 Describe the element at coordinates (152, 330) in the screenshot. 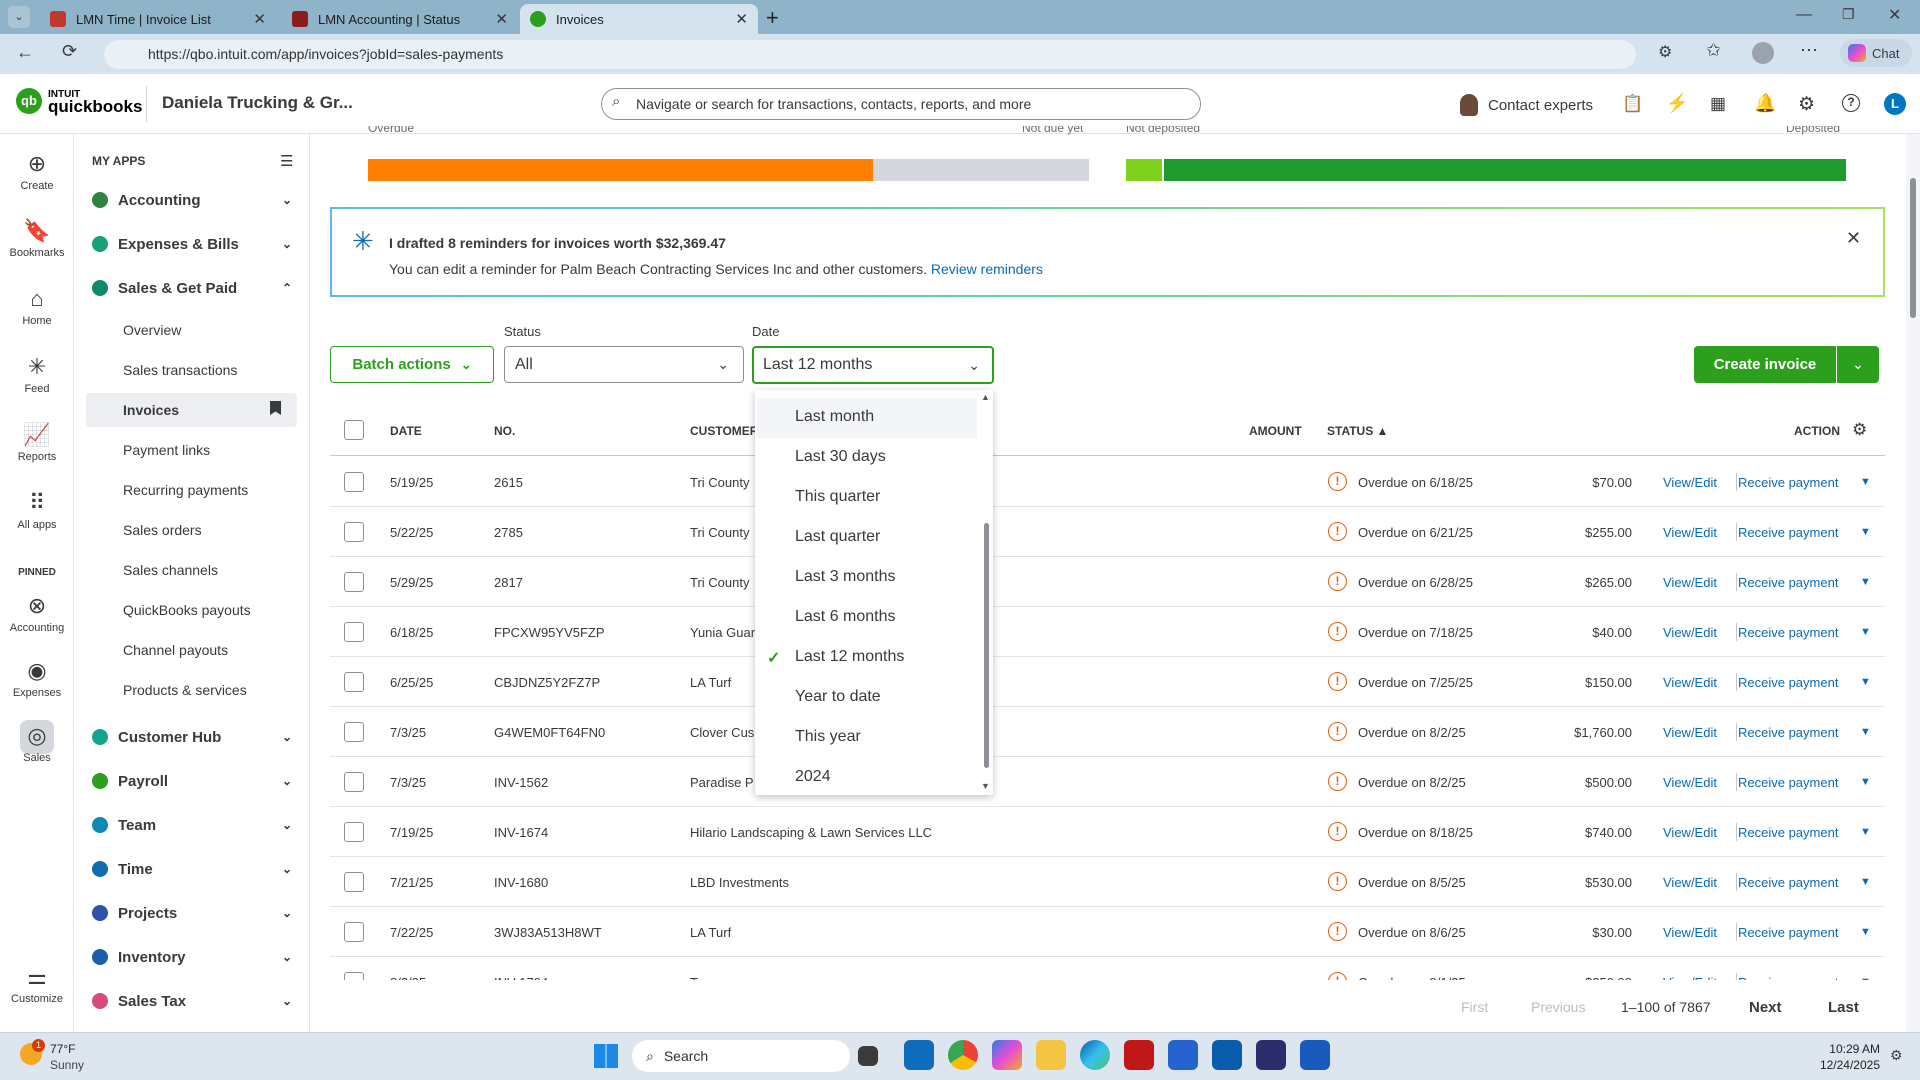

I see `nav-sub-overview: Overview` at that location.